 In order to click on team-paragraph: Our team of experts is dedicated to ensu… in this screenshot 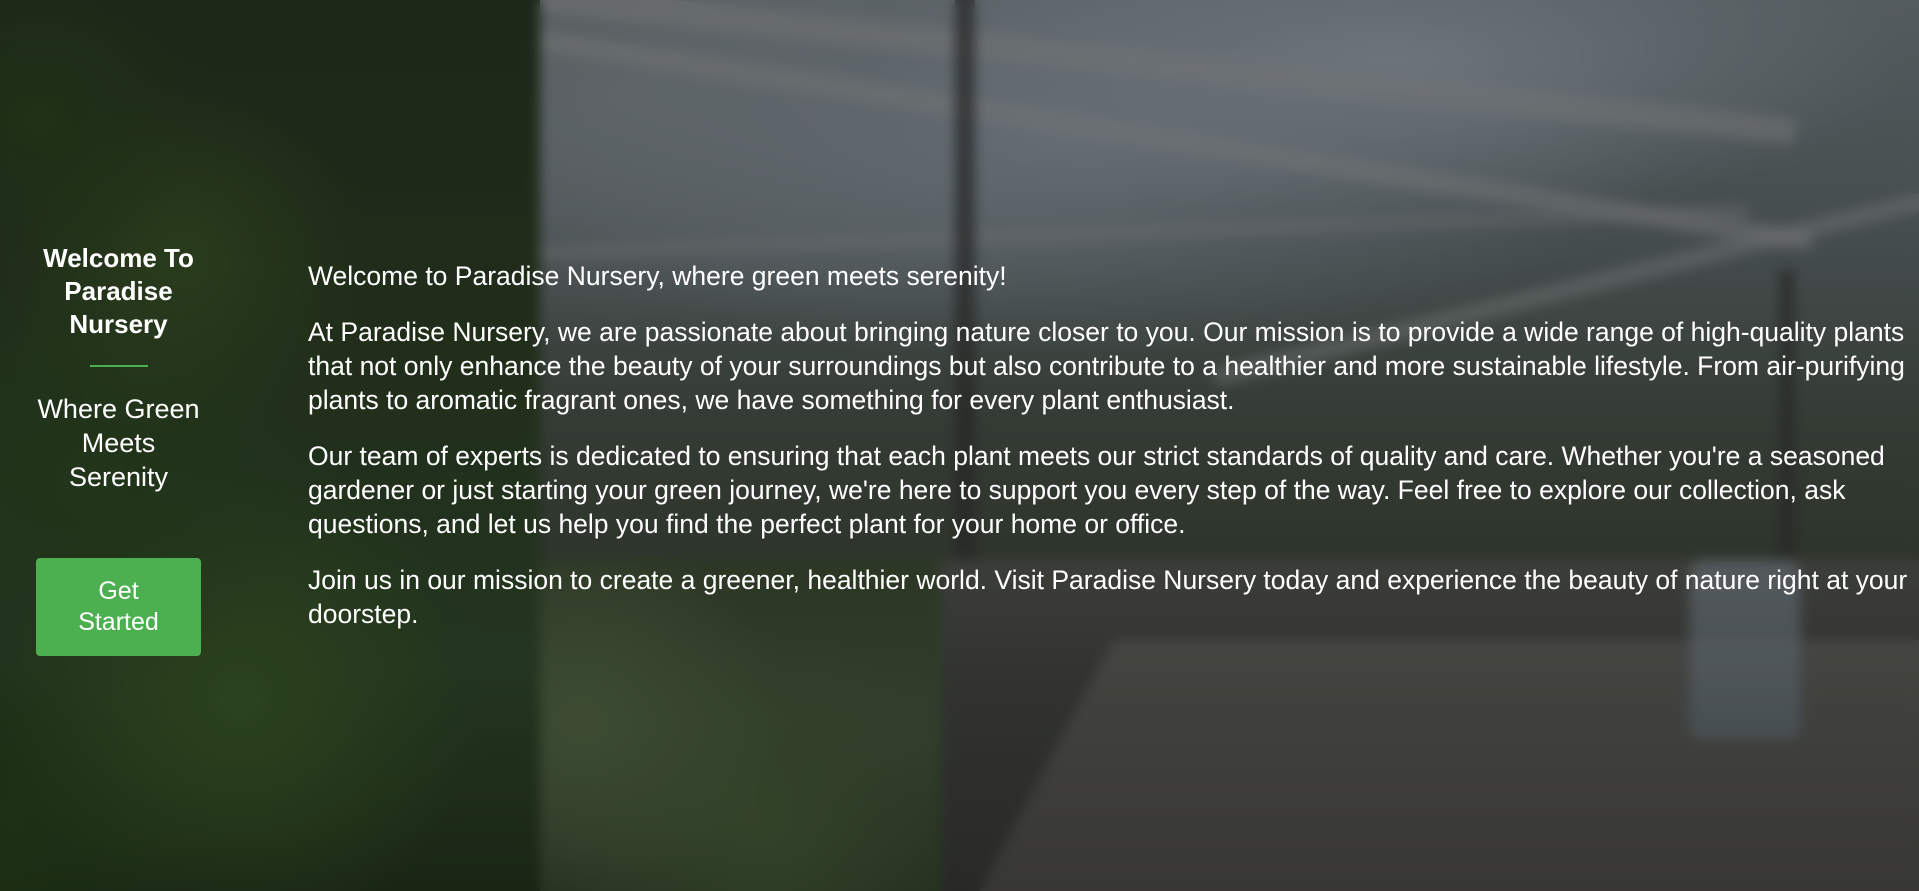, I will do `click(1096, 490)`.